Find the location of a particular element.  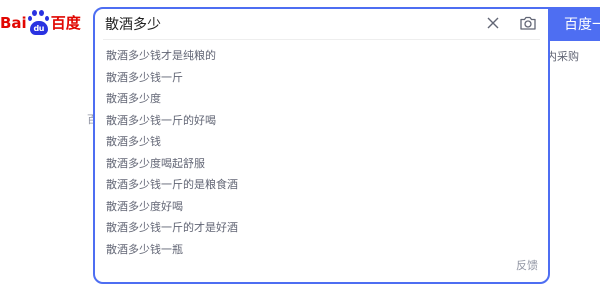

feedback-link: 反馈 is located at coordinates (527, 265).